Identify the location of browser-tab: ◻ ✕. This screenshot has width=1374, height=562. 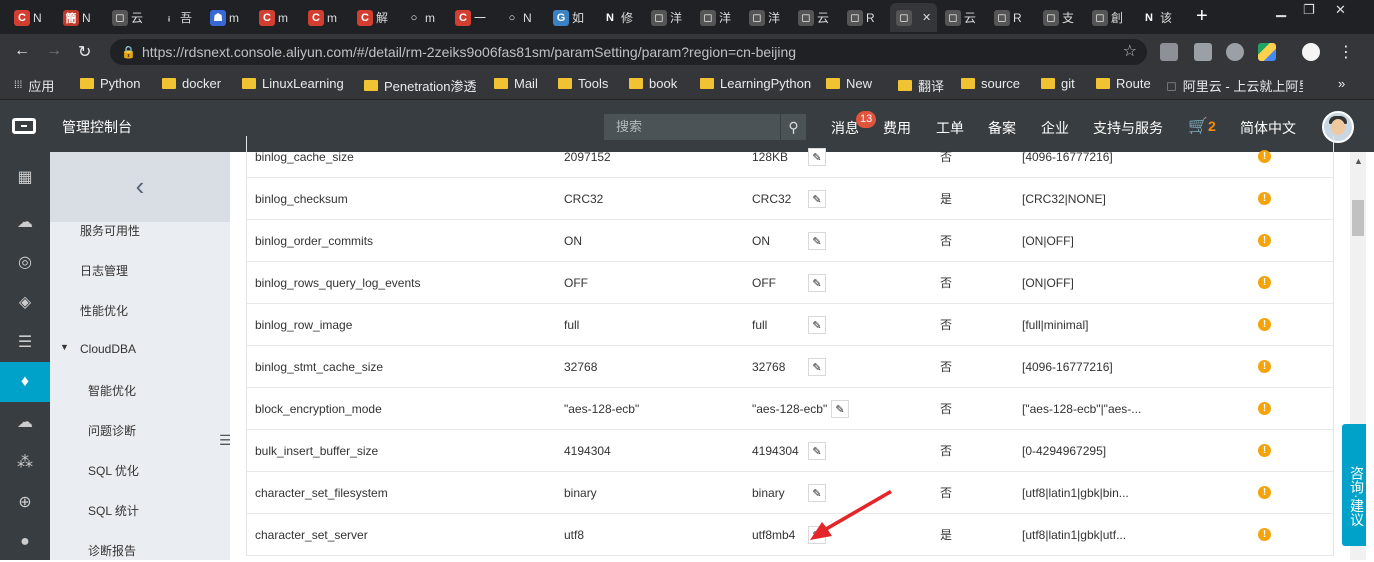
(913, 17).